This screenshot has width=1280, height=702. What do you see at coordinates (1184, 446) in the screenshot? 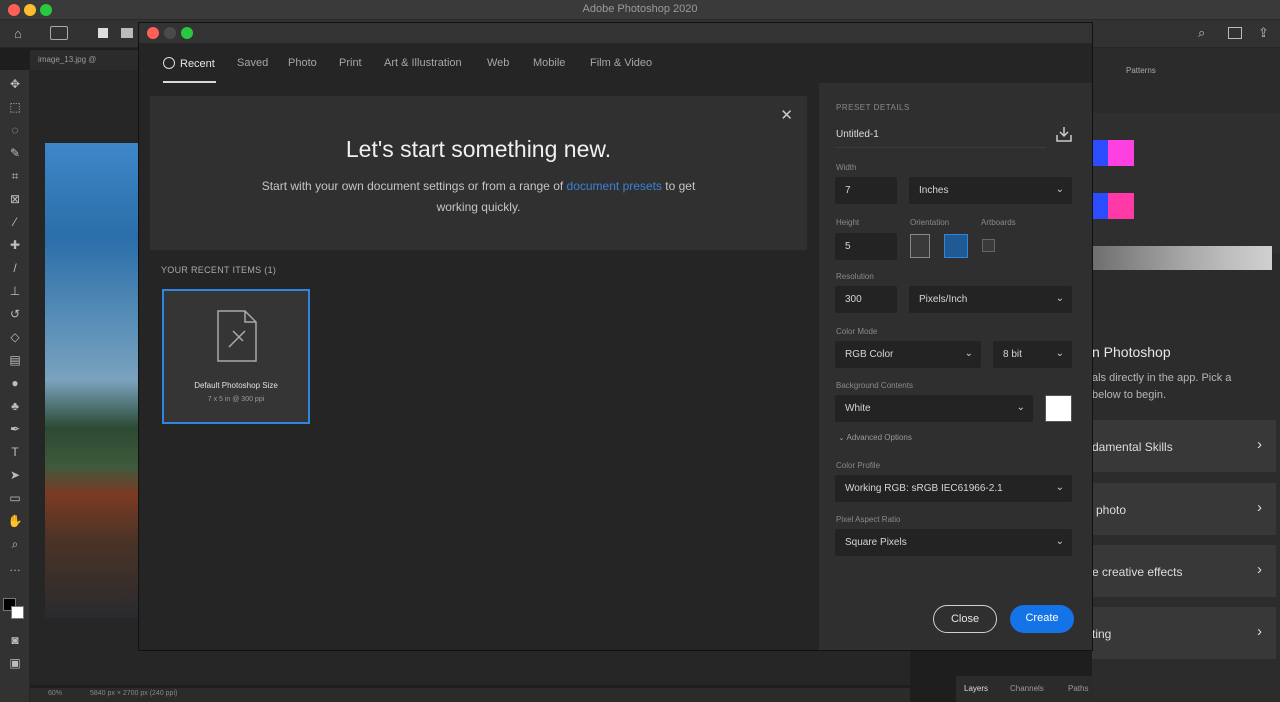
I see `learn-card: damental Skills ›` at bounding box center [1184, 446].